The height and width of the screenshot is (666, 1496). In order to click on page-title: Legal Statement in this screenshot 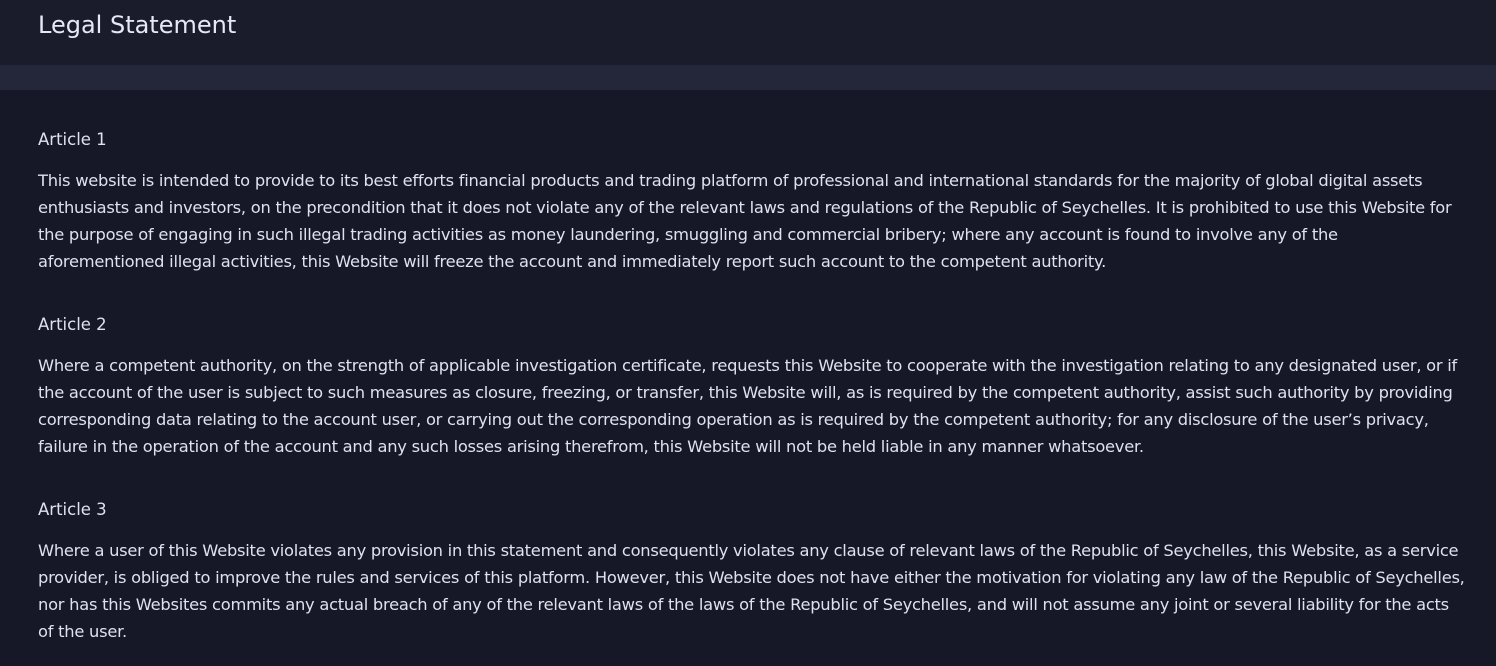, I will do `click(137, 25)`.